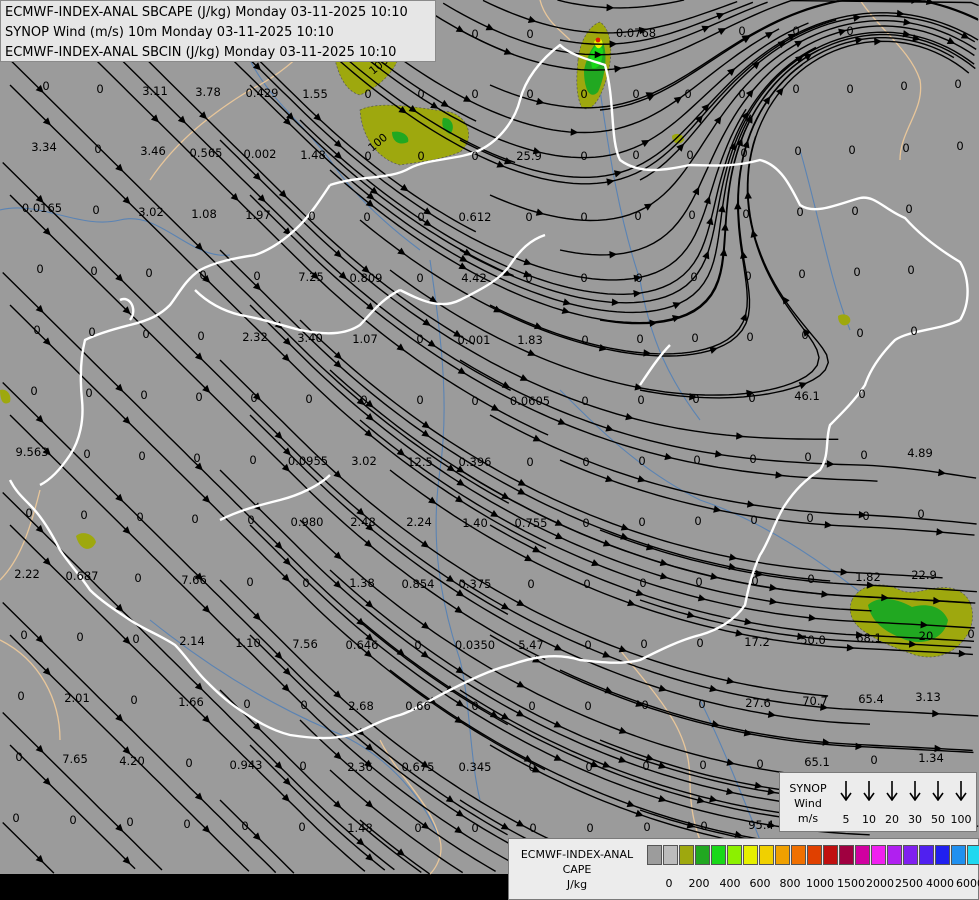  What do you see at coordinates (307, 522) in the screenshot?
I see `cin-value-label: 0.980` at bounding box center [307, 522].